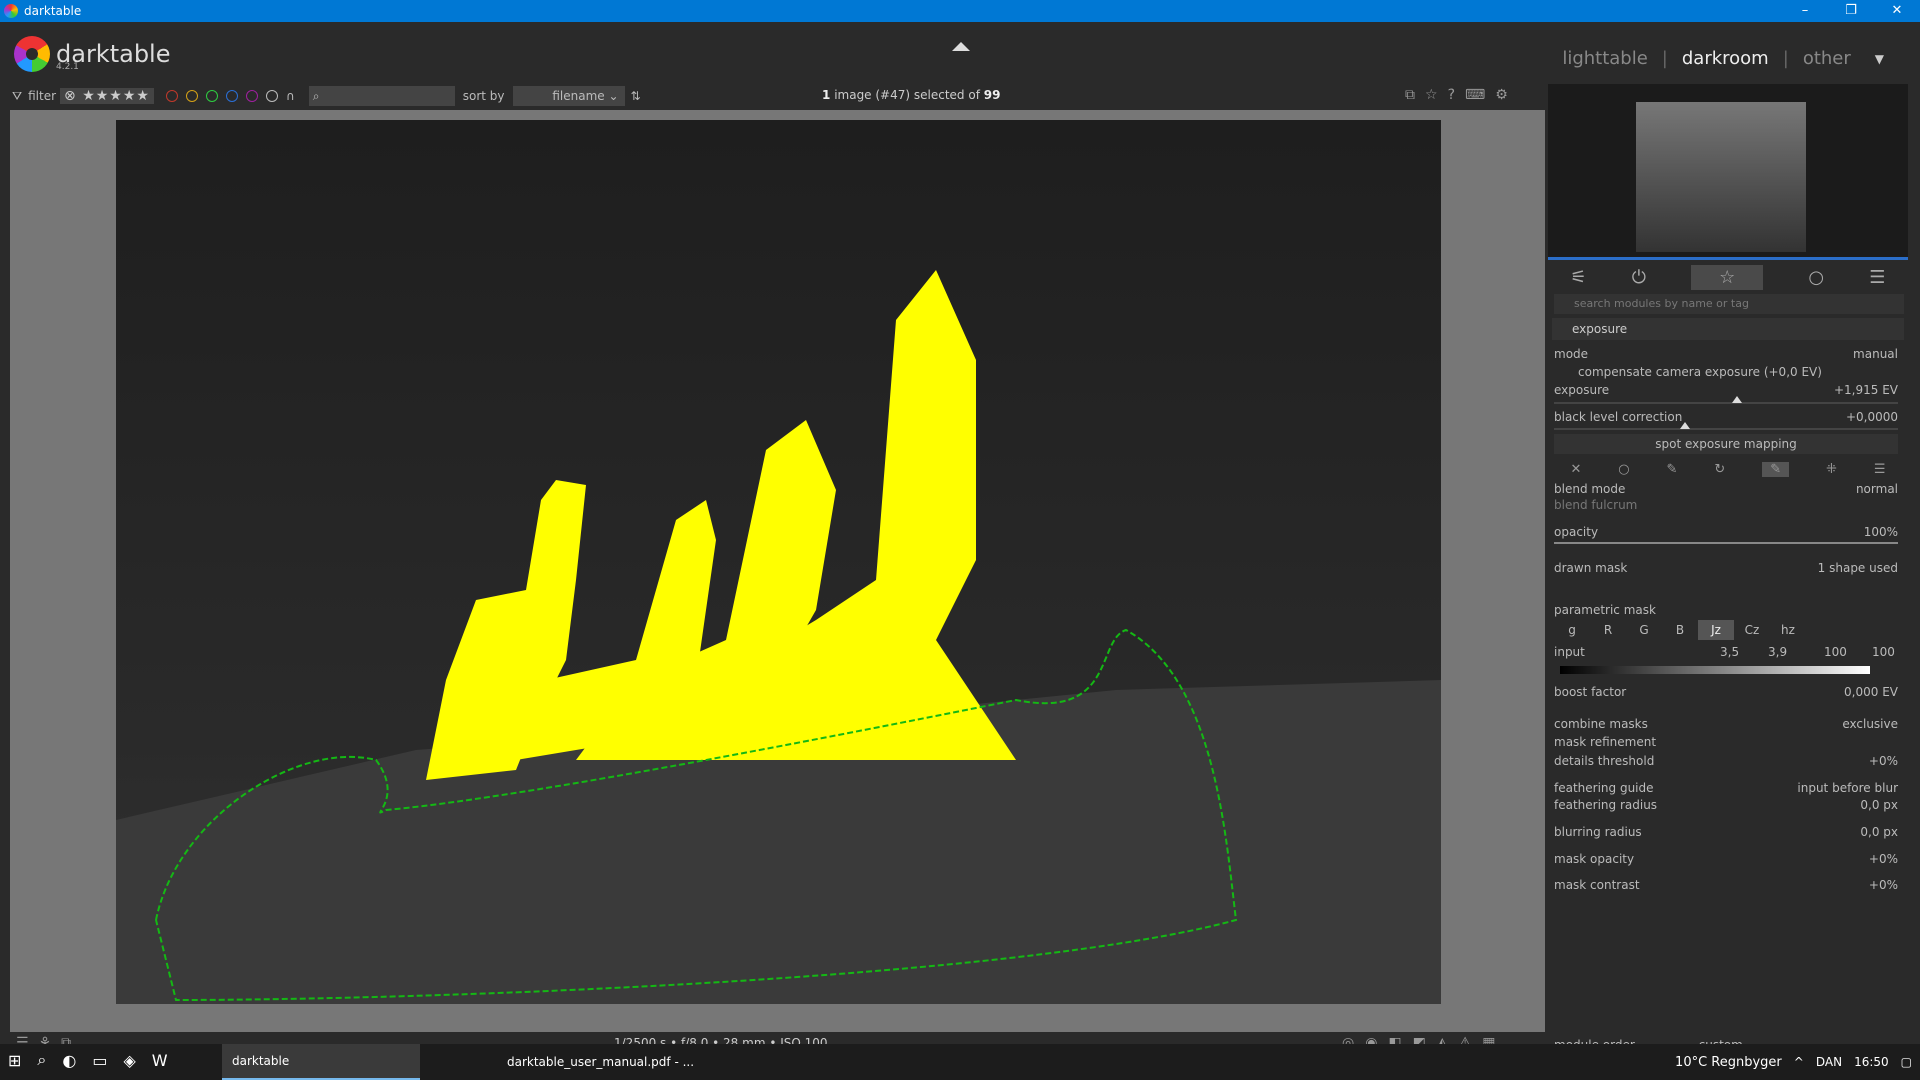 This screenshot has width=1920, height=1080. What do you see at coordinates (1451, 95) in the screenshot?
I see `help-icon: ?` at bounding box center [1451, 95].